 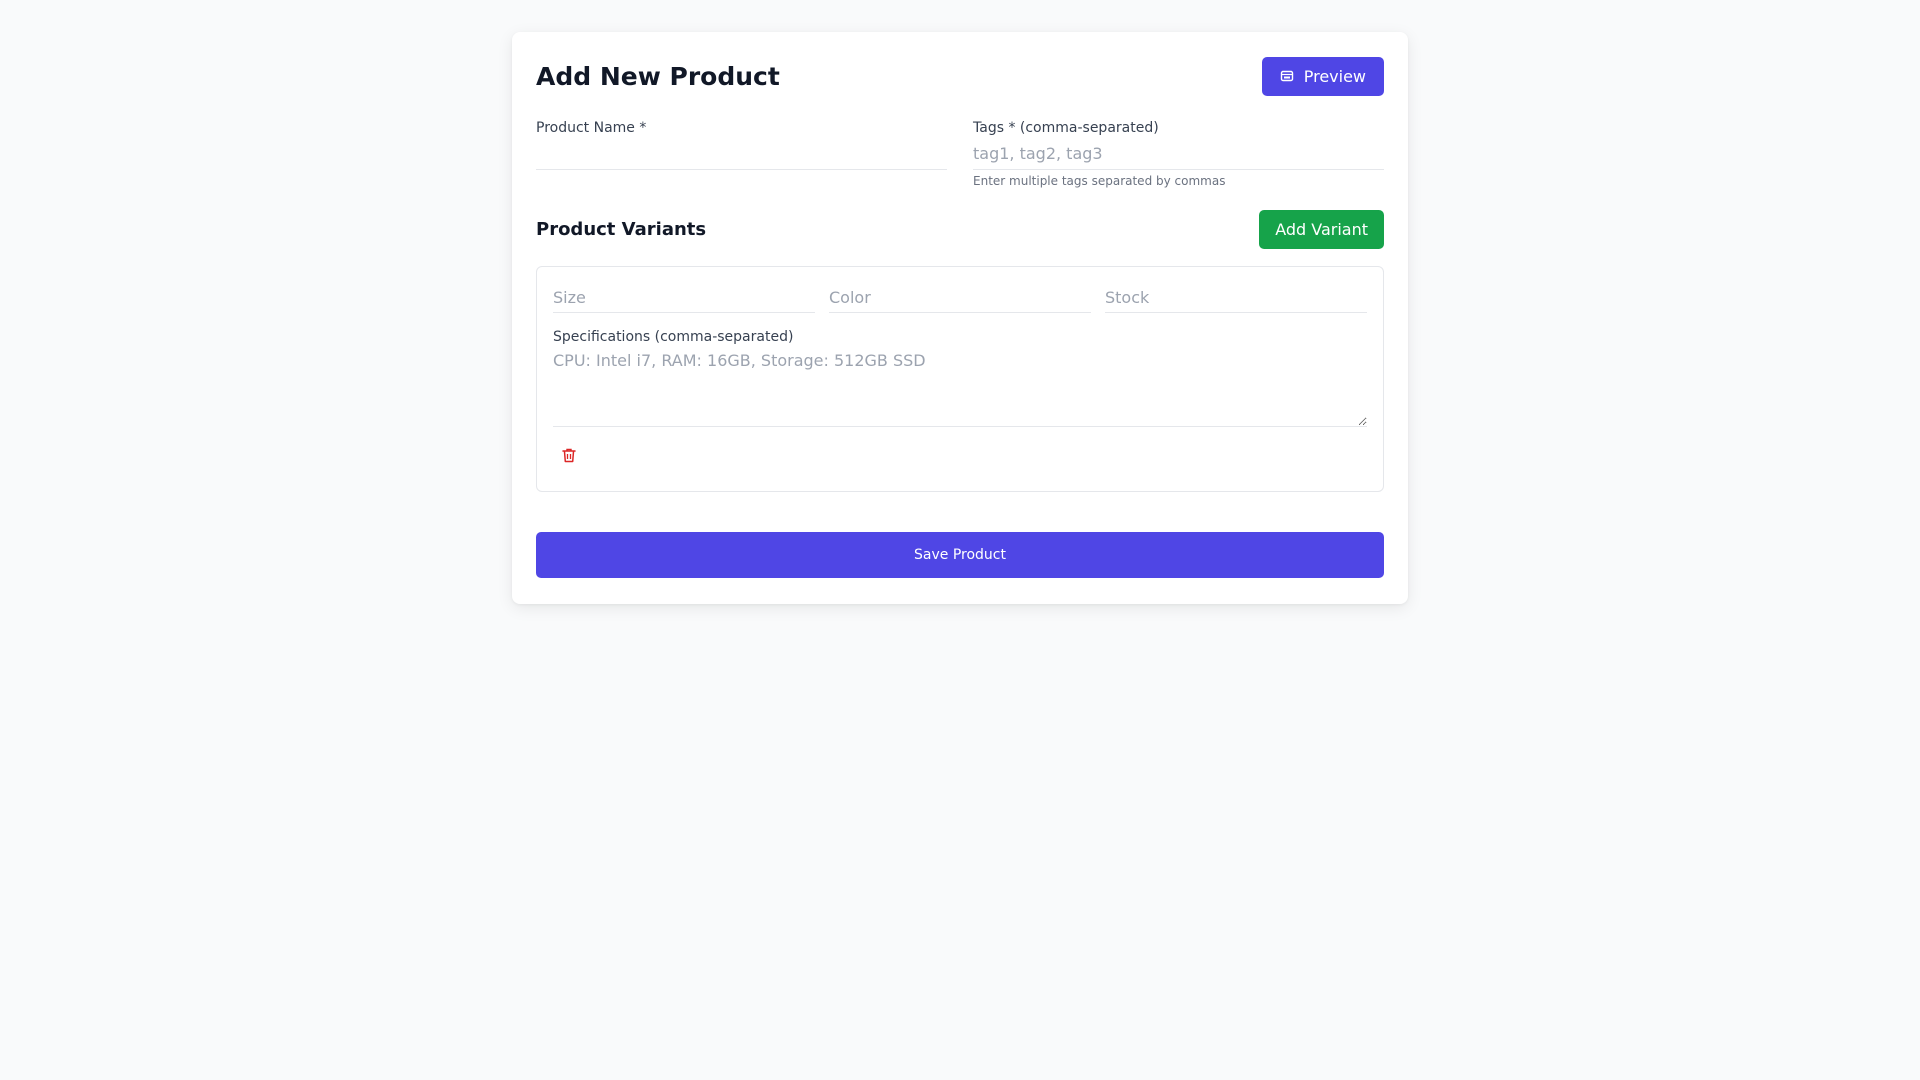 I want to click on trash-icon, so click(x=569, y=457).